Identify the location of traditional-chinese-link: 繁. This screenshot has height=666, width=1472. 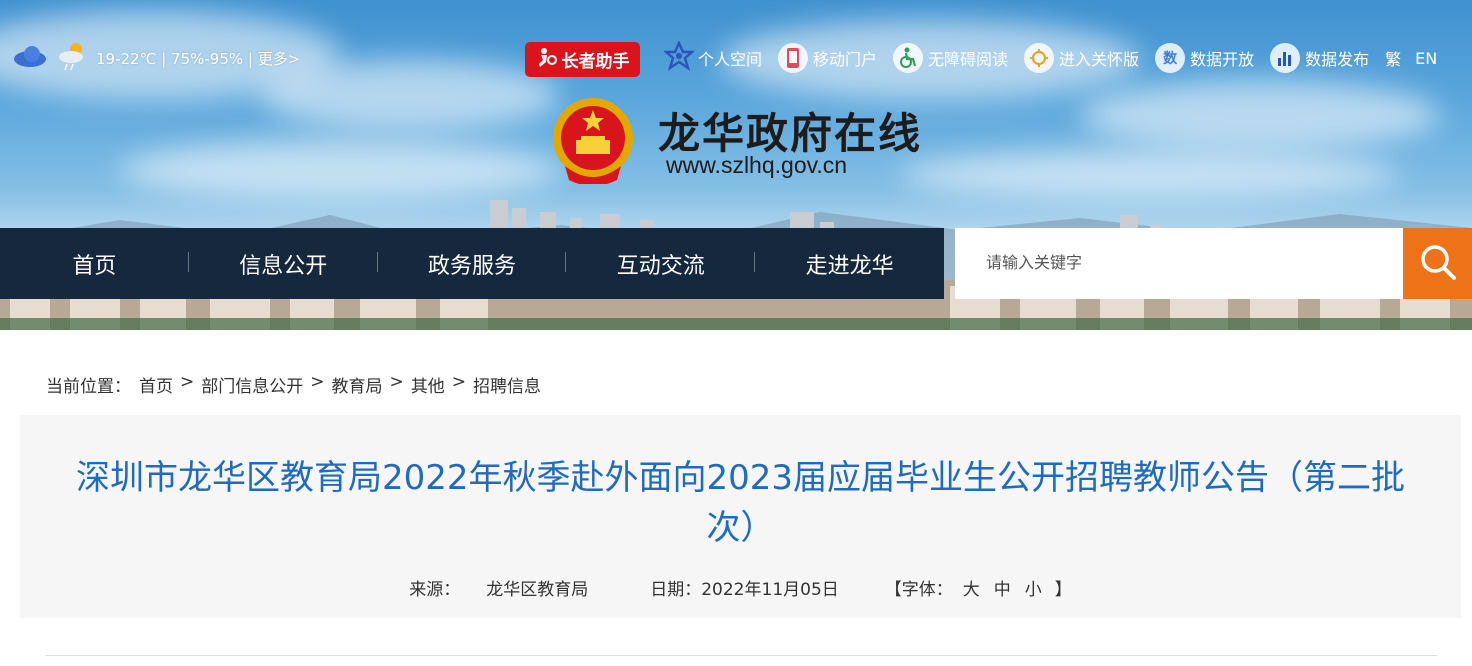
(1393, 58).